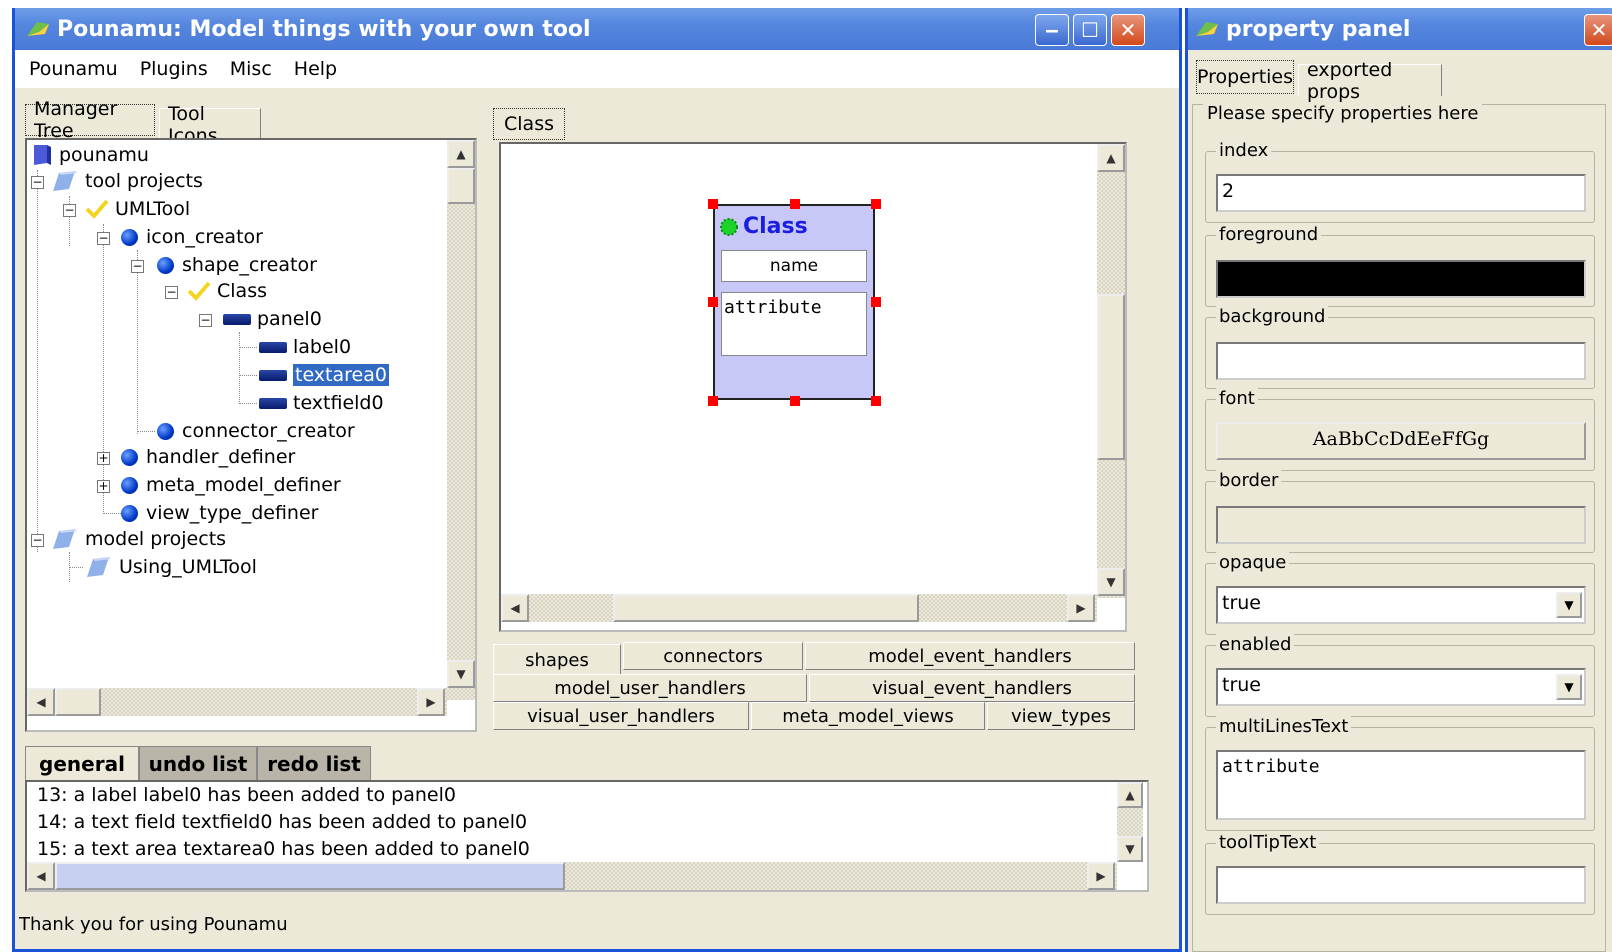 The width and height of the screenshot is (1612, 952). What do you see at coordinates (572, 876) in the screenshot?
I see `log-horizontal-scrollbar: ◀ ▶` at bounding box center [572, 876].